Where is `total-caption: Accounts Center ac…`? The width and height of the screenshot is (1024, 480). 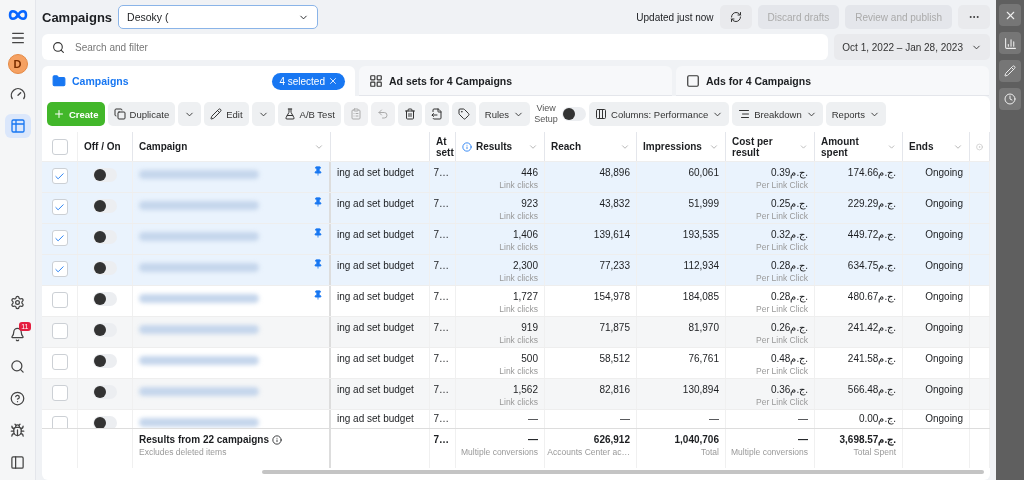
total-caption: Accounts Center ac… is located at coordinates (588, 452).